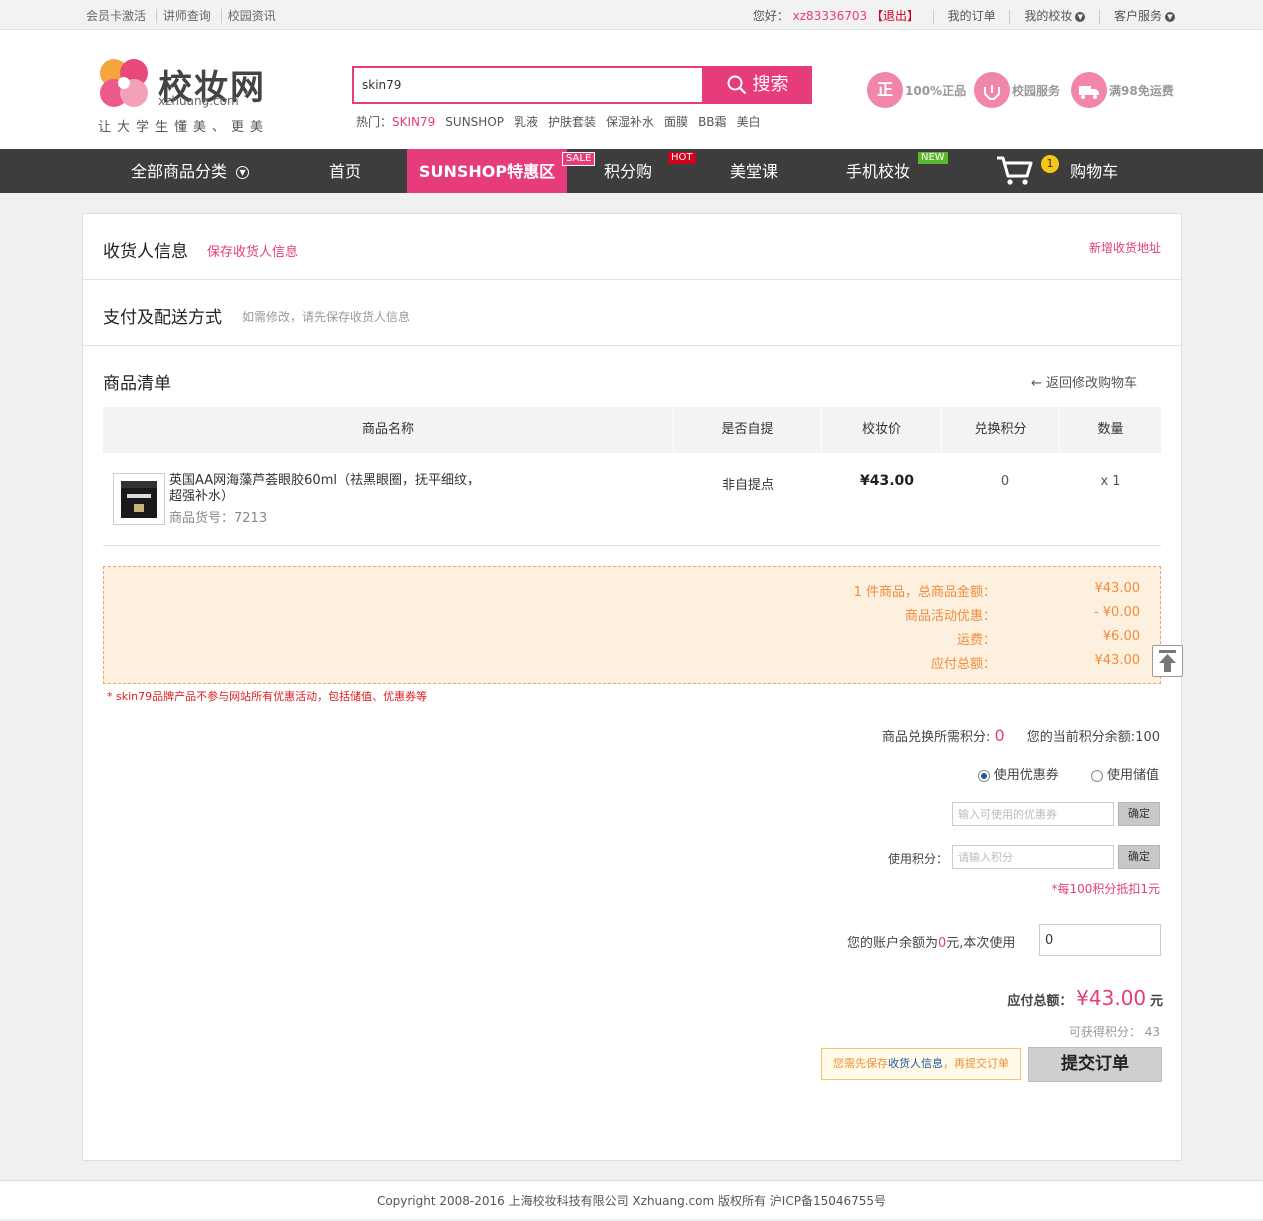 The height and width of the screenshot is (1221, 1263). Describe the element at coordinates (474, 122) in the screenshot. I see `hot-keyword: SUNSHOP` at that location.